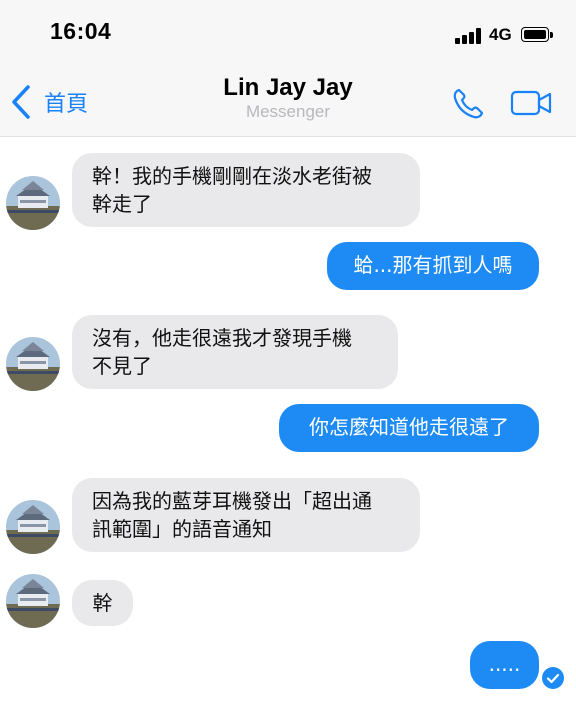  What do you see at coordinates (470, 36) in the screenshot?
I see `signal-icon` at bounding box center [470, 36].